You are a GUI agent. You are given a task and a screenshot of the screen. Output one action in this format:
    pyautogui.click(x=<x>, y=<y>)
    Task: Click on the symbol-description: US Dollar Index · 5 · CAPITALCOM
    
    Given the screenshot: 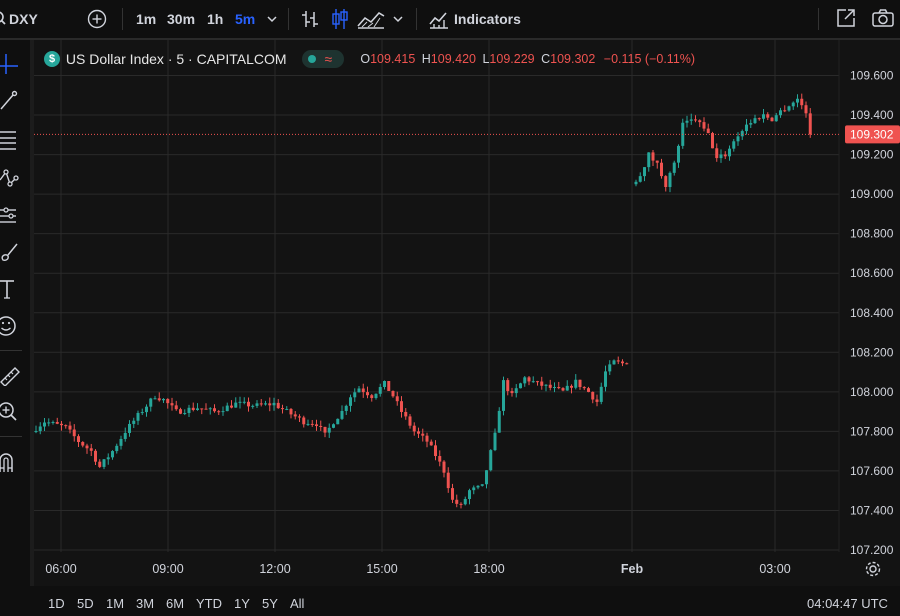 What is the action you would take?
    pyautogui.click(x=176, y=59)
    